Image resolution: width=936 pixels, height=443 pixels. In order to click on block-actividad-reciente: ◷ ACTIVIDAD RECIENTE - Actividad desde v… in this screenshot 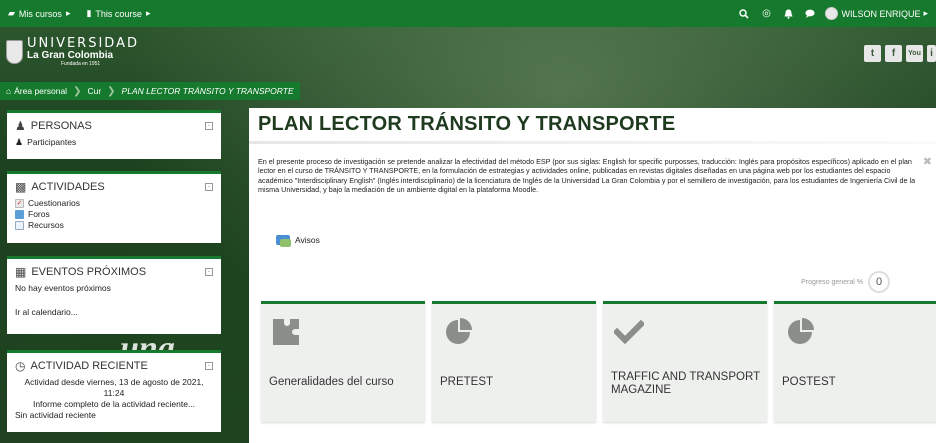, I will do `click(114, 391)`.